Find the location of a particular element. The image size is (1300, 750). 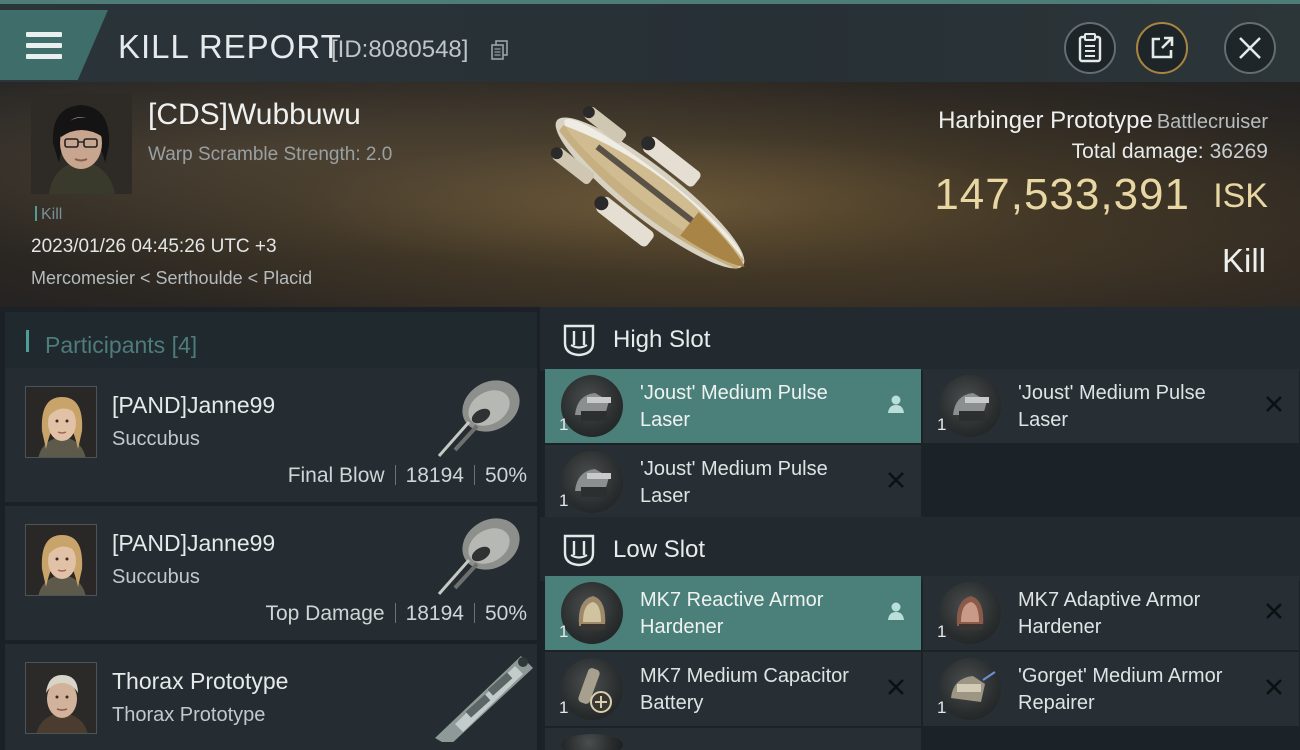

participant-name: Thorax Prototype is located at coordinates (200, 681).